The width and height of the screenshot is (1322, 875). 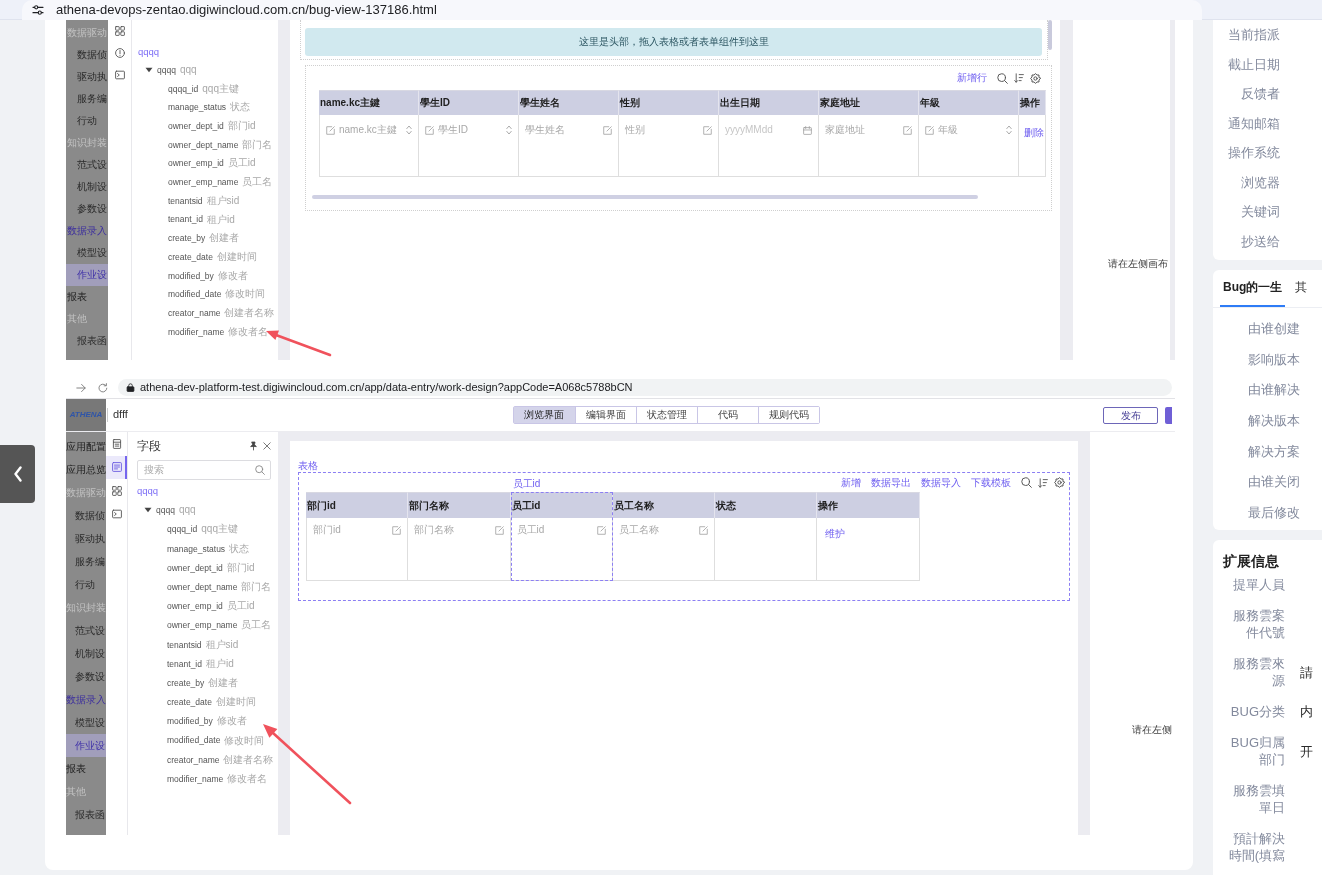 What do you see at coordinates (116, 443) in the screenshot?
I see `document-icon` at bounding box center [116, 443].